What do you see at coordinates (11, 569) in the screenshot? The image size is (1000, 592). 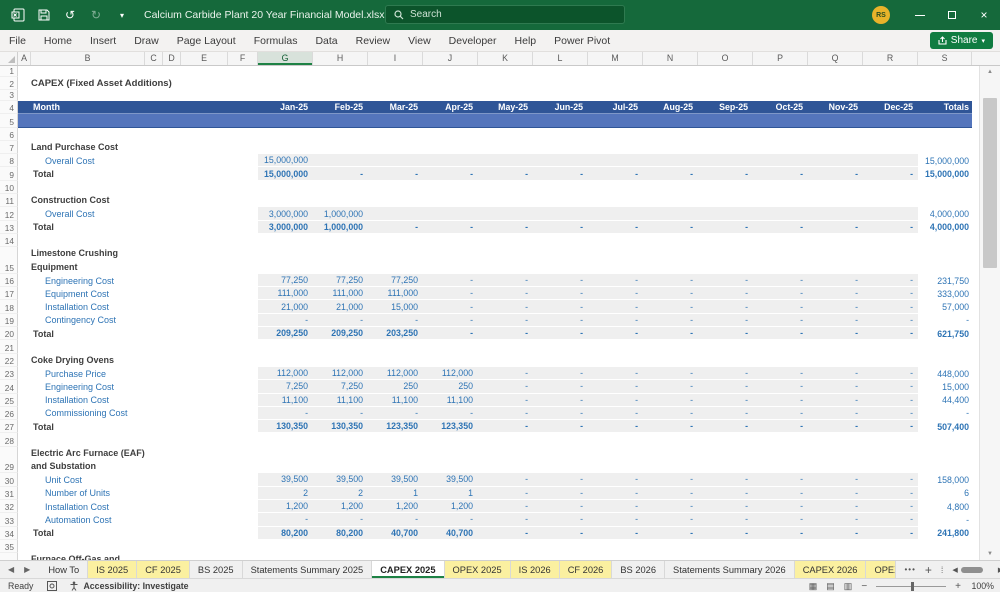 I see `sheet-nav-left-icon: ◀` at bounding box center [11, 569].